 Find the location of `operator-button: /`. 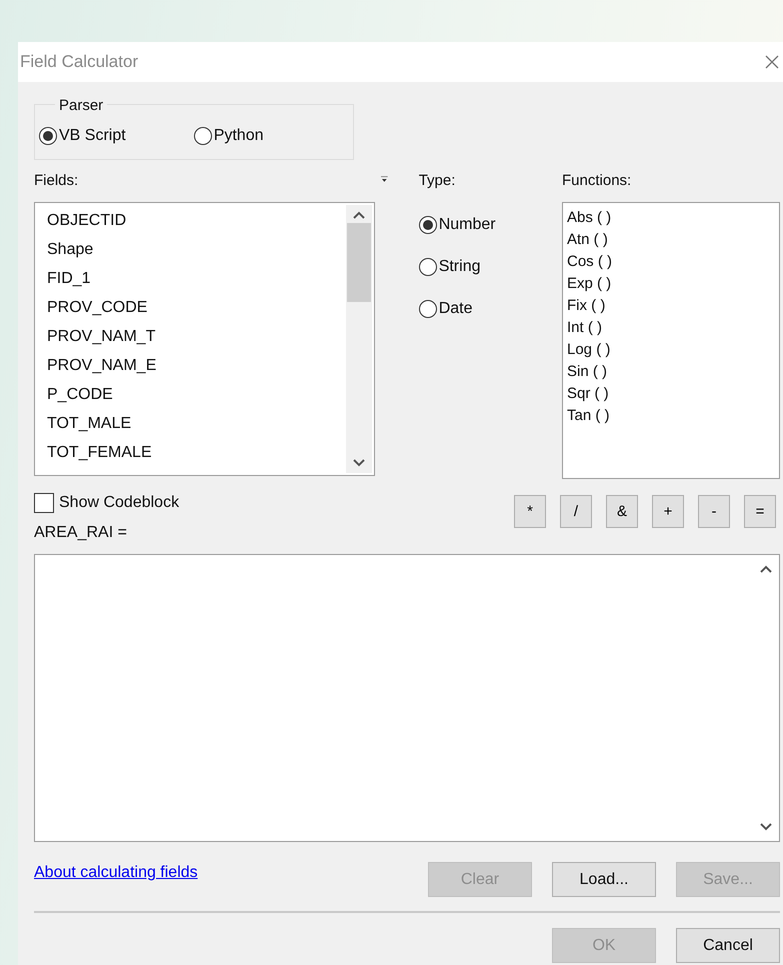

operator-button: / is located at coordinates (576, 511).